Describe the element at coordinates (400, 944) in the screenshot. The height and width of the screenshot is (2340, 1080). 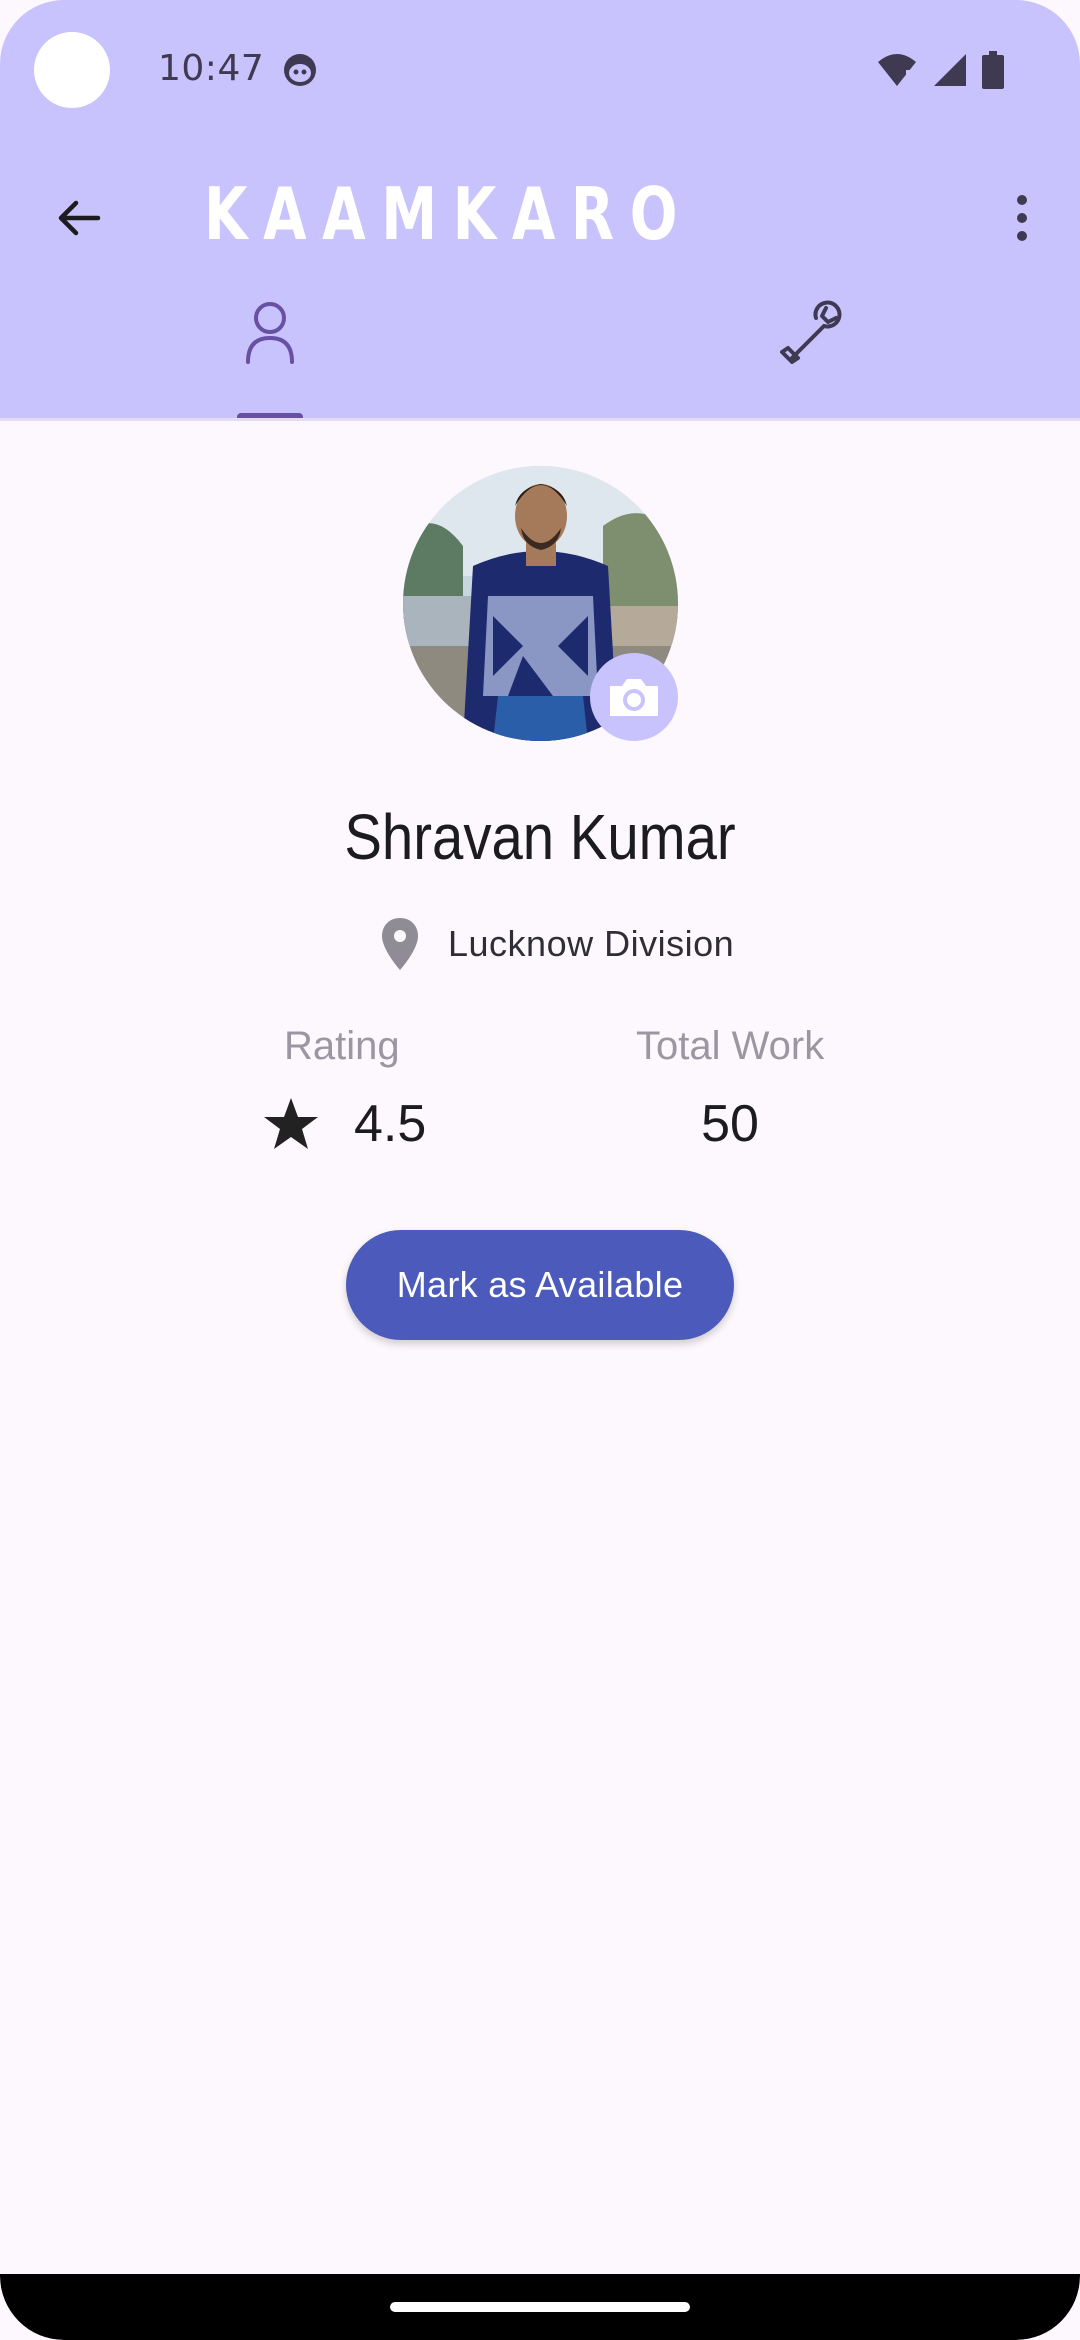
I see `location-pin-icon` at that location.